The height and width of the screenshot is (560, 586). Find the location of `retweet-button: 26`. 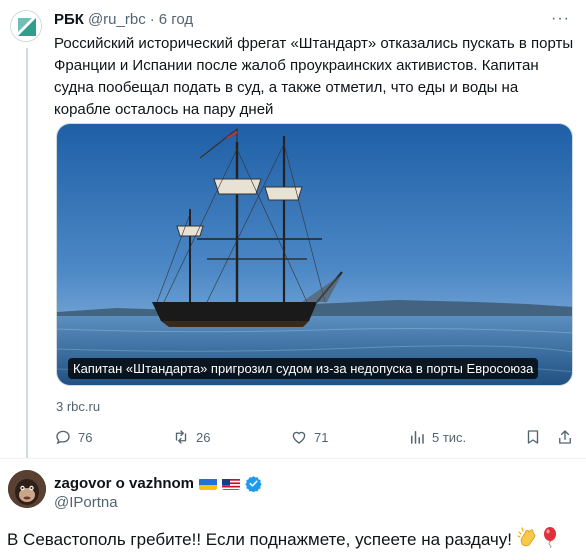

retweet-button: 26 is located at coordinates (191, 437).